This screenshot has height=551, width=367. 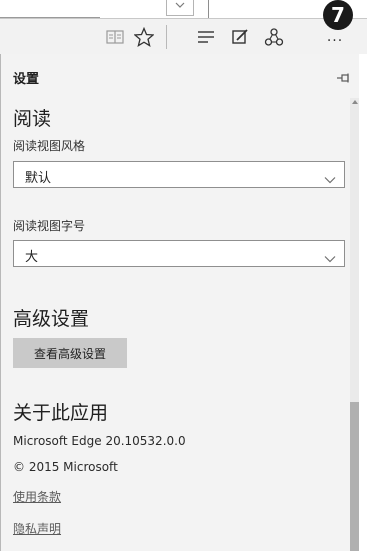 What do you see at coordinates (338, 15) in the screenshot?
I see `step-number-badge: 7` at bounding box center [338, 15].